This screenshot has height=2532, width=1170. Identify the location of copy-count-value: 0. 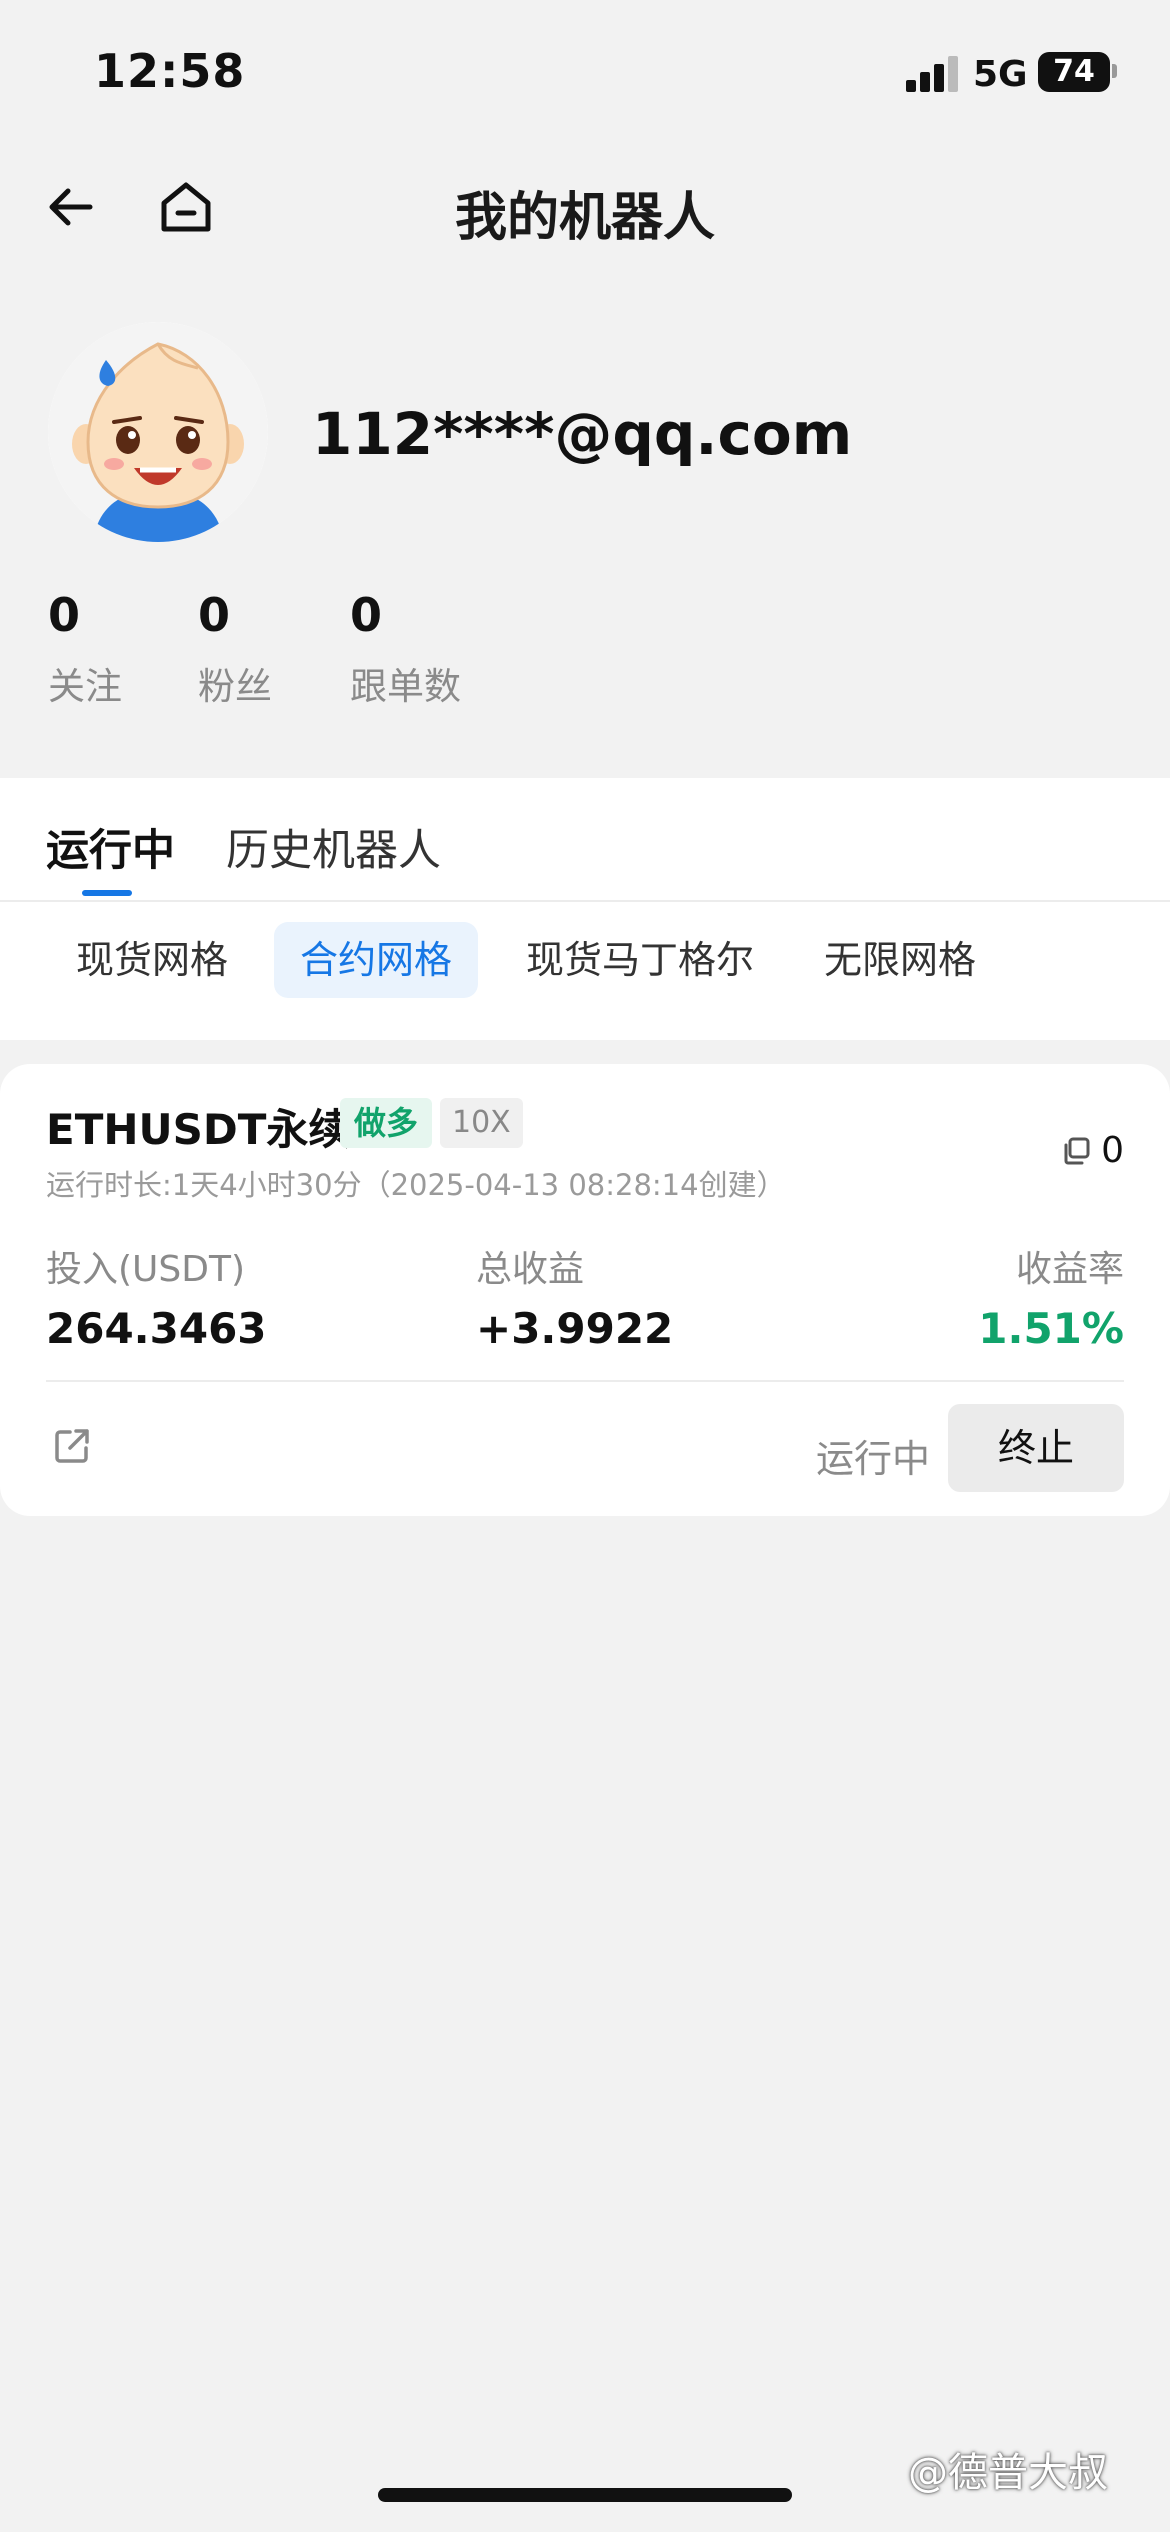
(1112, 1150).